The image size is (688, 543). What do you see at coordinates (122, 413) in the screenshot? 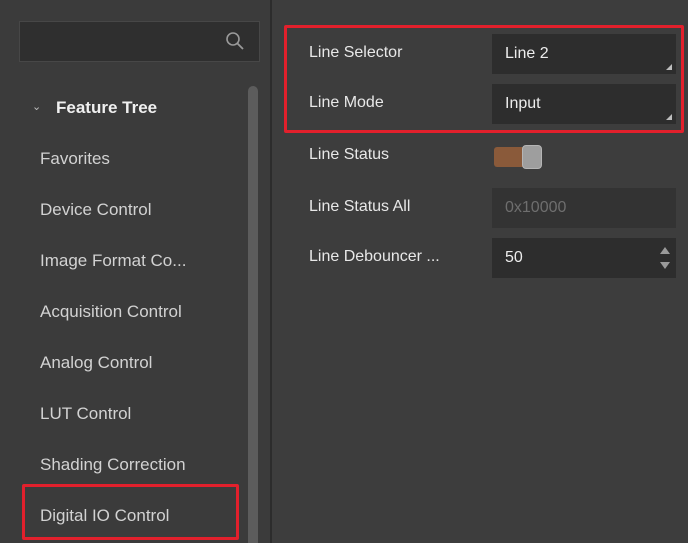
I see `tree-item-lut-control: LUT Control` at bounding box center [122, 413].